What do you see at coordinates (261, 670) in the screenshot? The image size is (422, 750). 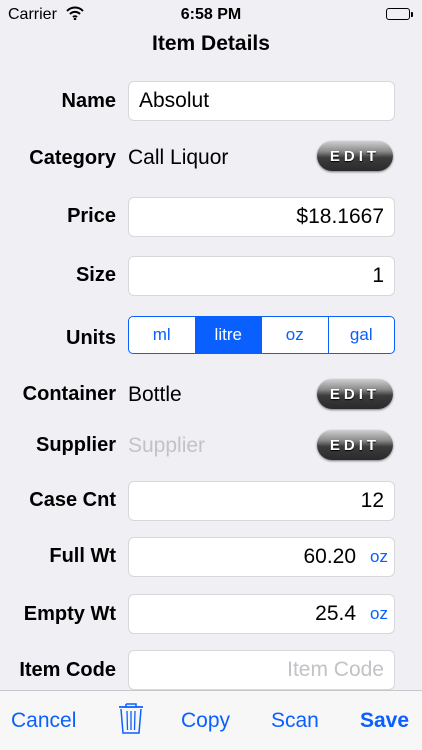 I see `item-code-field: Item Code` at bounding box center [261, 670].